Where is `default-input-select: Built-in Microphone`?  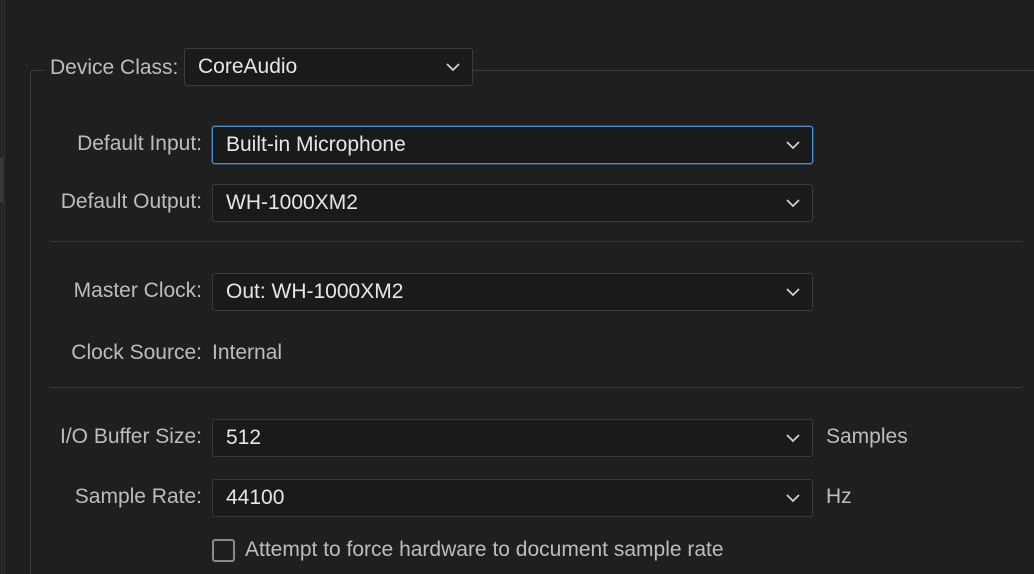
default-input-select: Built-in Microphone is located at coordinates (512, 145).